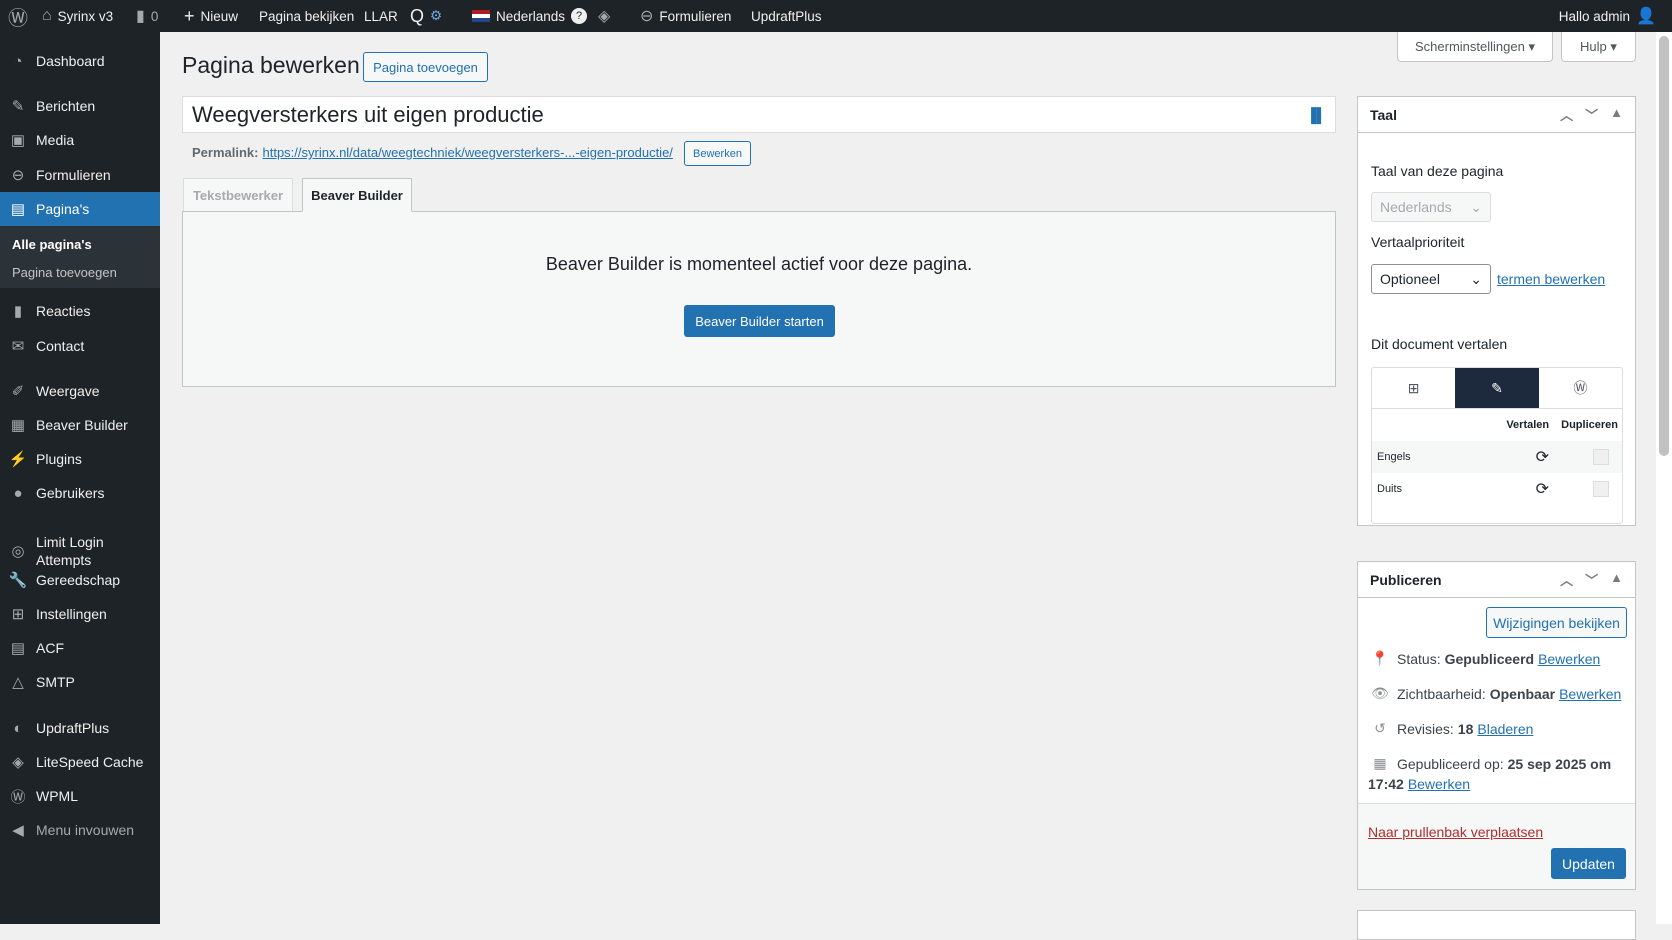 The height and width of the screenshot is (940, 1672). Describe the element at coordinates (18, 311) in the screenshot. I see `comments-icon: ▮` at that location.